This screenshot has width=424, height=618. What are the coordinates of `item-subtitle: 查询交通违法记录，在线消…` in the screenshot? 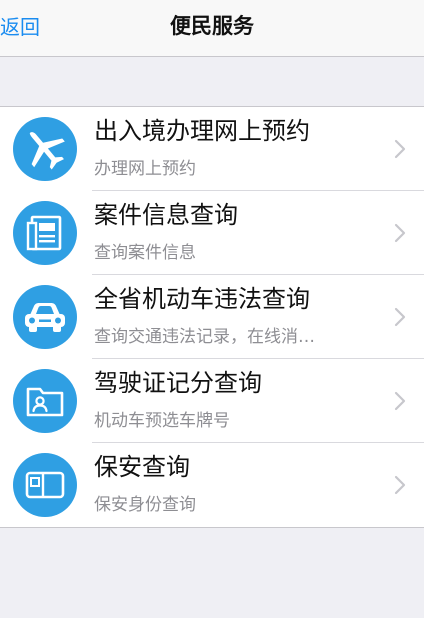 It's located at (204, 337).